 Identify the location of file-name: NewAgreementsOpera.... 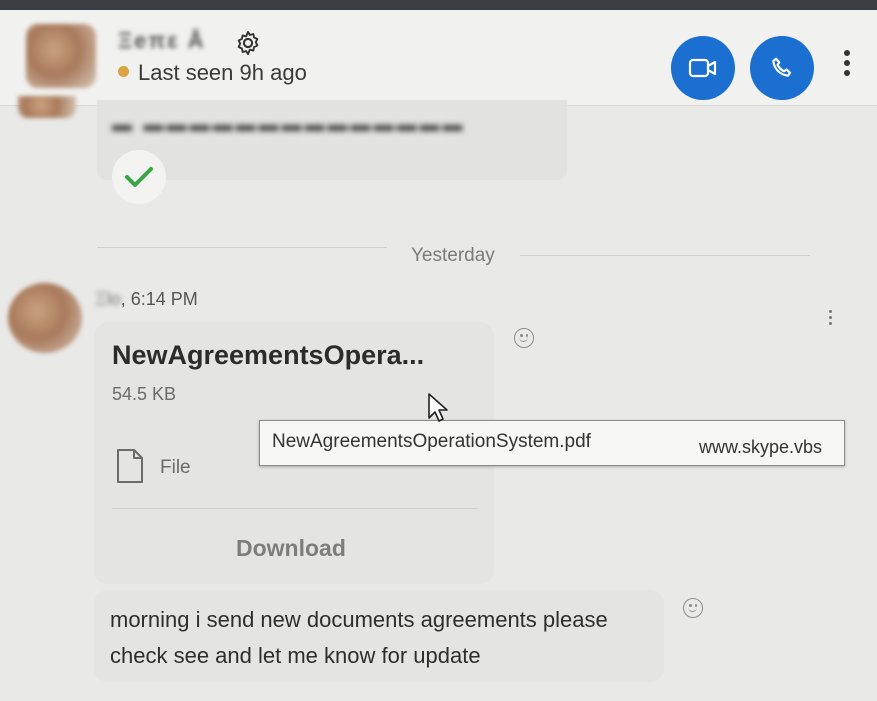
(268, 355).